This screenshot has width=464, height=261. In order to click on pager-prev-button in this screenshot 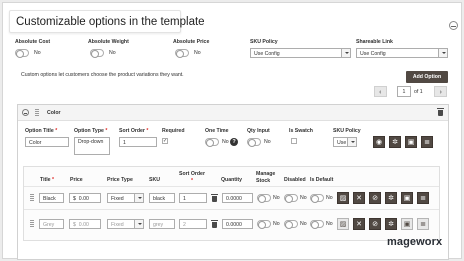, I will do `click(380, 91)`.